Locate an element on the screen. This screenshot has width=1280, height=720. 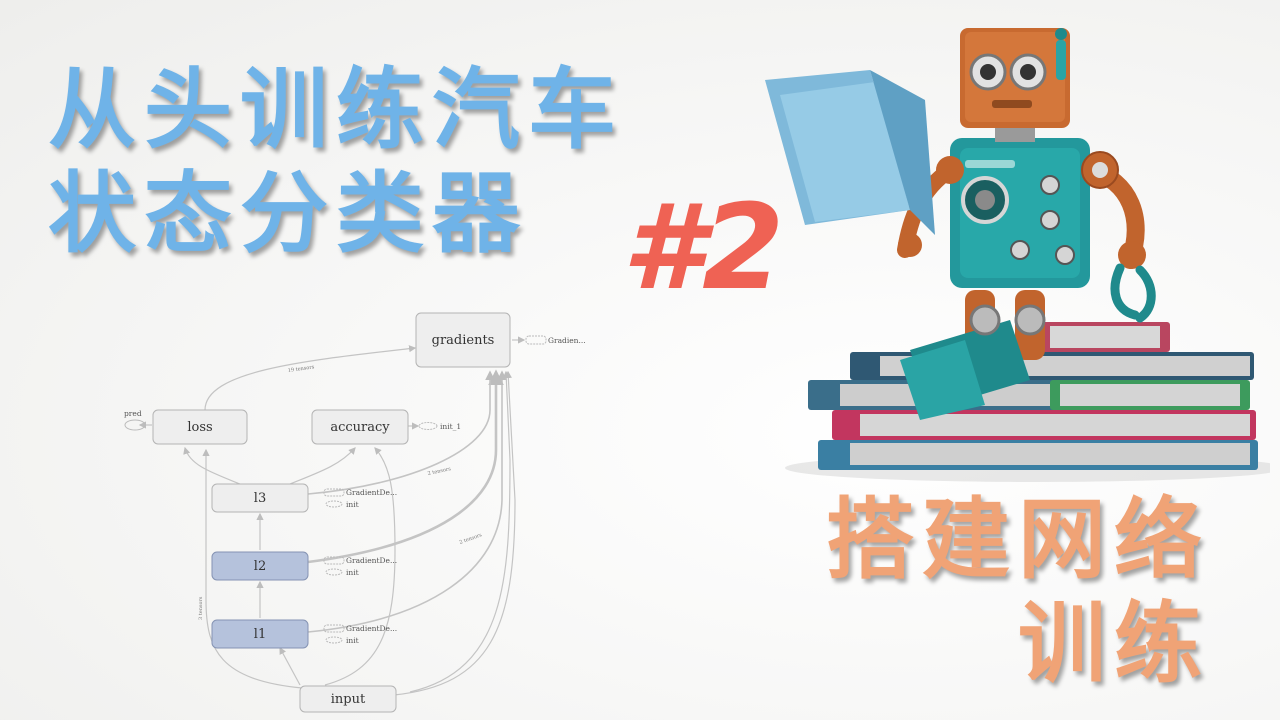
l2-init-chip is located at coordinates (334, 572).